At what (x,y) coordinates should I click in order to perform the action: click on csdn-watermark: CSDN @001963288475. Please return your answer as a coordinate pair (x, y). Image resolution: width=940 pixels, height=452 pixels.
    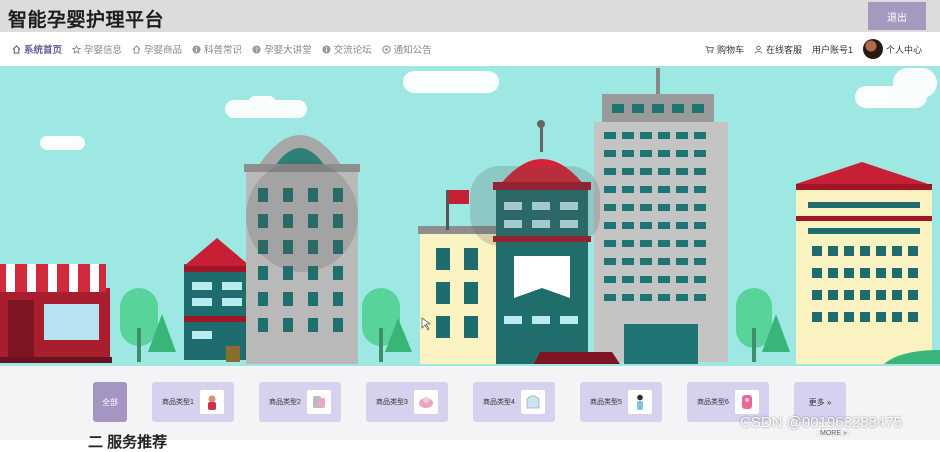
    Looking at the image, I should click on (821, 422).